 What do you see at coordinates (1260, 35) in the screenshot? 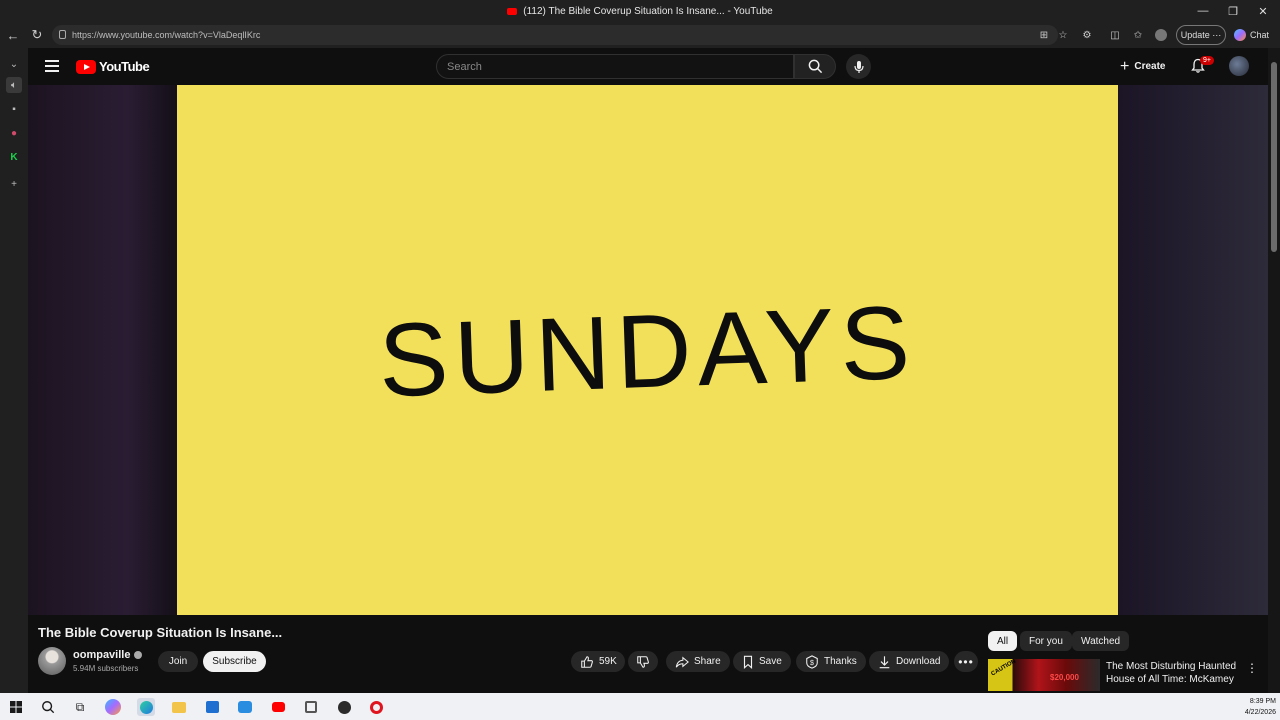
I see `chat-label: Chat` at bounding box center [1260, 35].